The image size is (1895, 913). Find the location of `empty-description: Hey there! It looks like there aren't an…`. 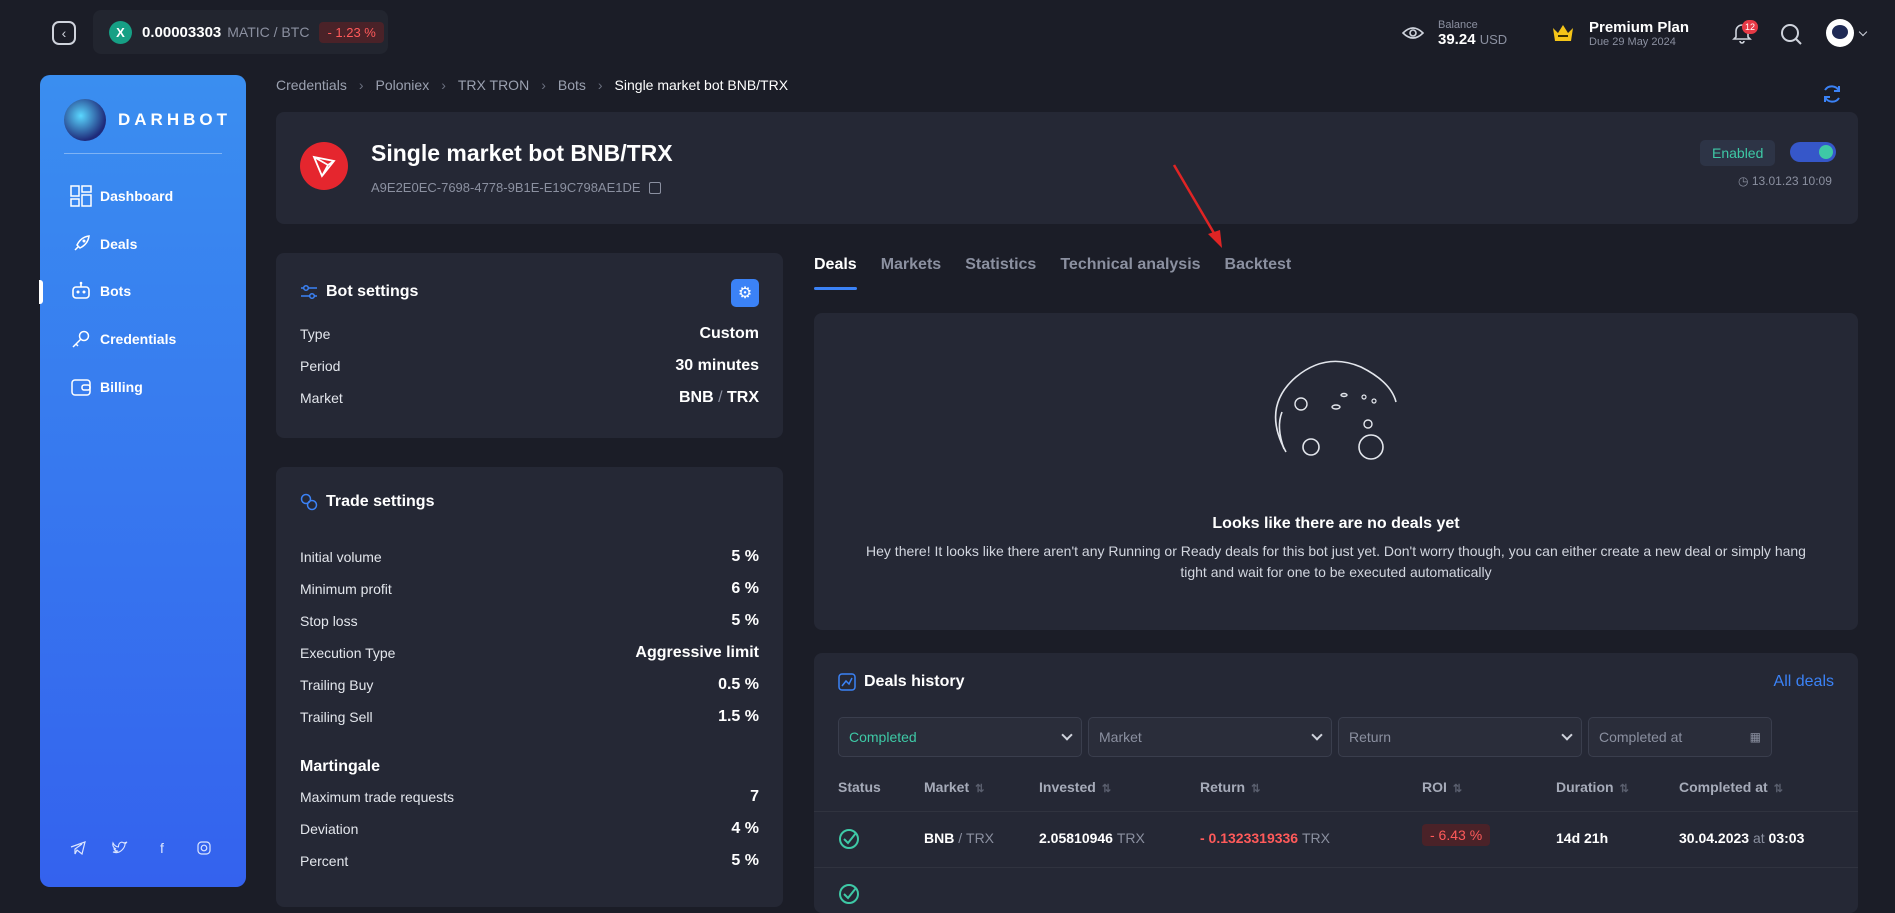

empty-description: Hey there! It looks like there aren't an… is located at coordinates (1336, 561).